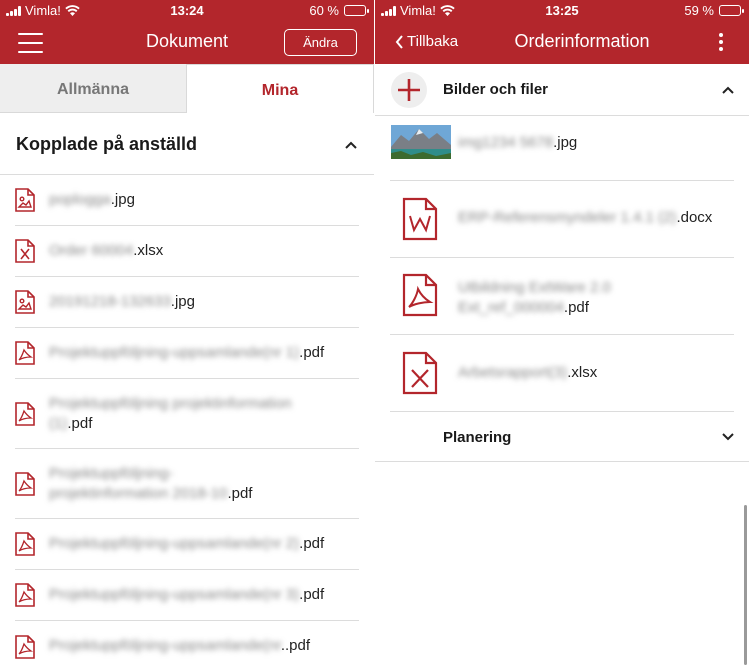 The height and width of the screenshot is (670, 749). I want to click on list-item: Projektuppföljning-uppsamlande(nr..pdf, so click(187, 645).